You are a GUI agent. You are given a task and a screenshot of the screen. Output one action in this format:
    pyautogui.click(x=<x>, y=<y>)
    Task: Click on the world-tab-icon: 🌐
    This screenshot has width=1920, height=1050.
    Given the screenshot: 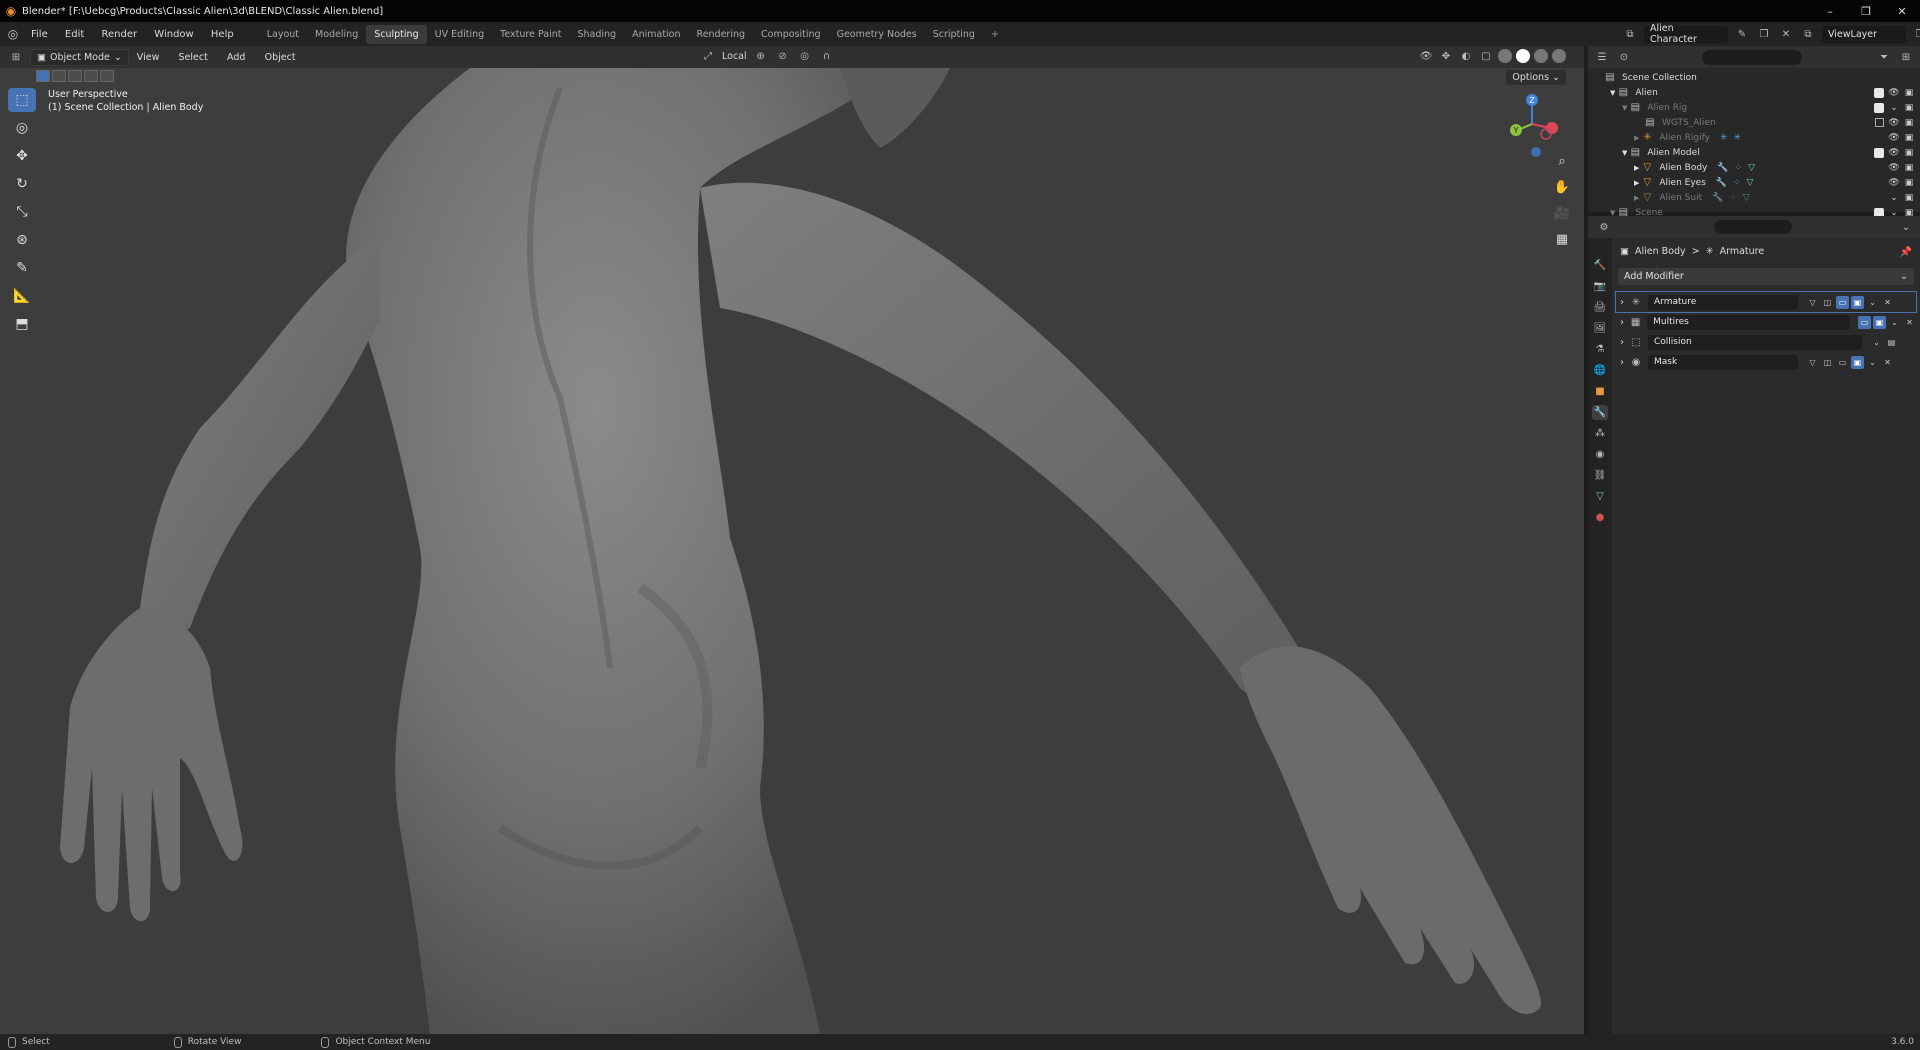 What is the action you would take?
    pyautogui.click(x=1600, y=370)
    